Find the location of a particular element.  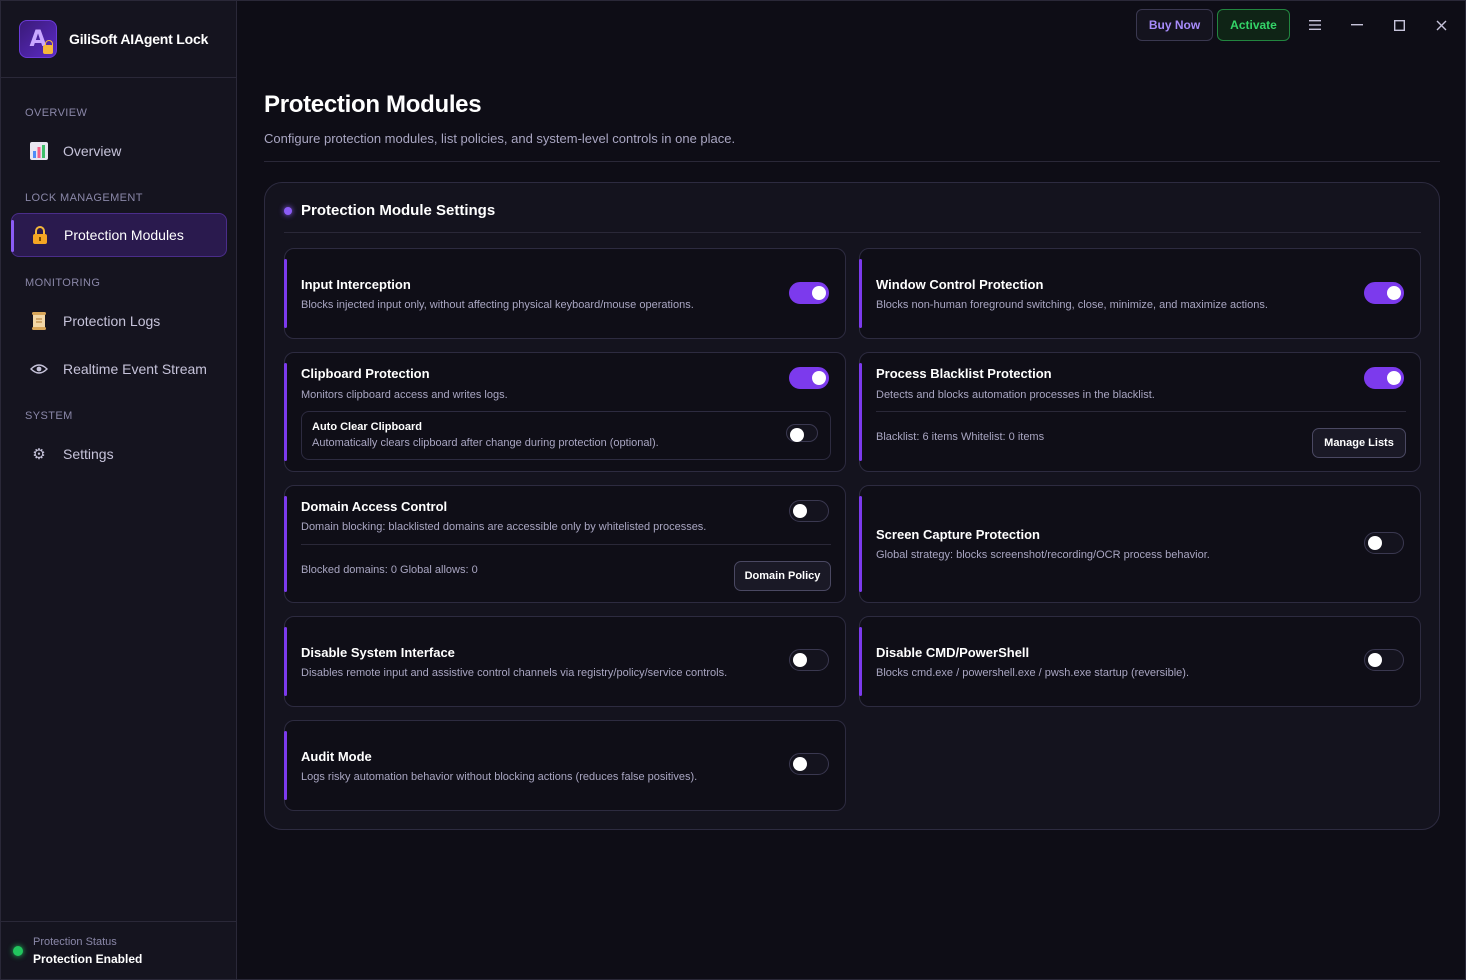

domain-access-toggle is located at coordinates (809, 511).